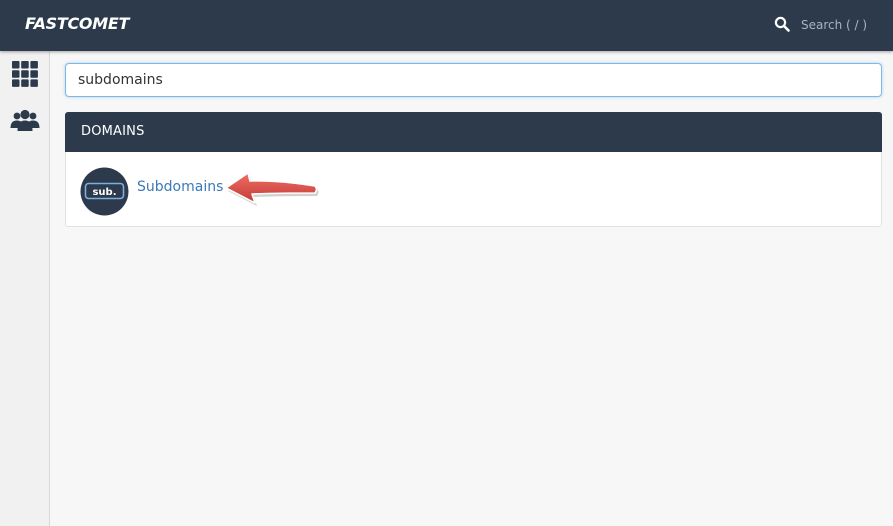  Describe the element at coordinates (25, 74) in the screenshot. I see `grid-icon` at that location.